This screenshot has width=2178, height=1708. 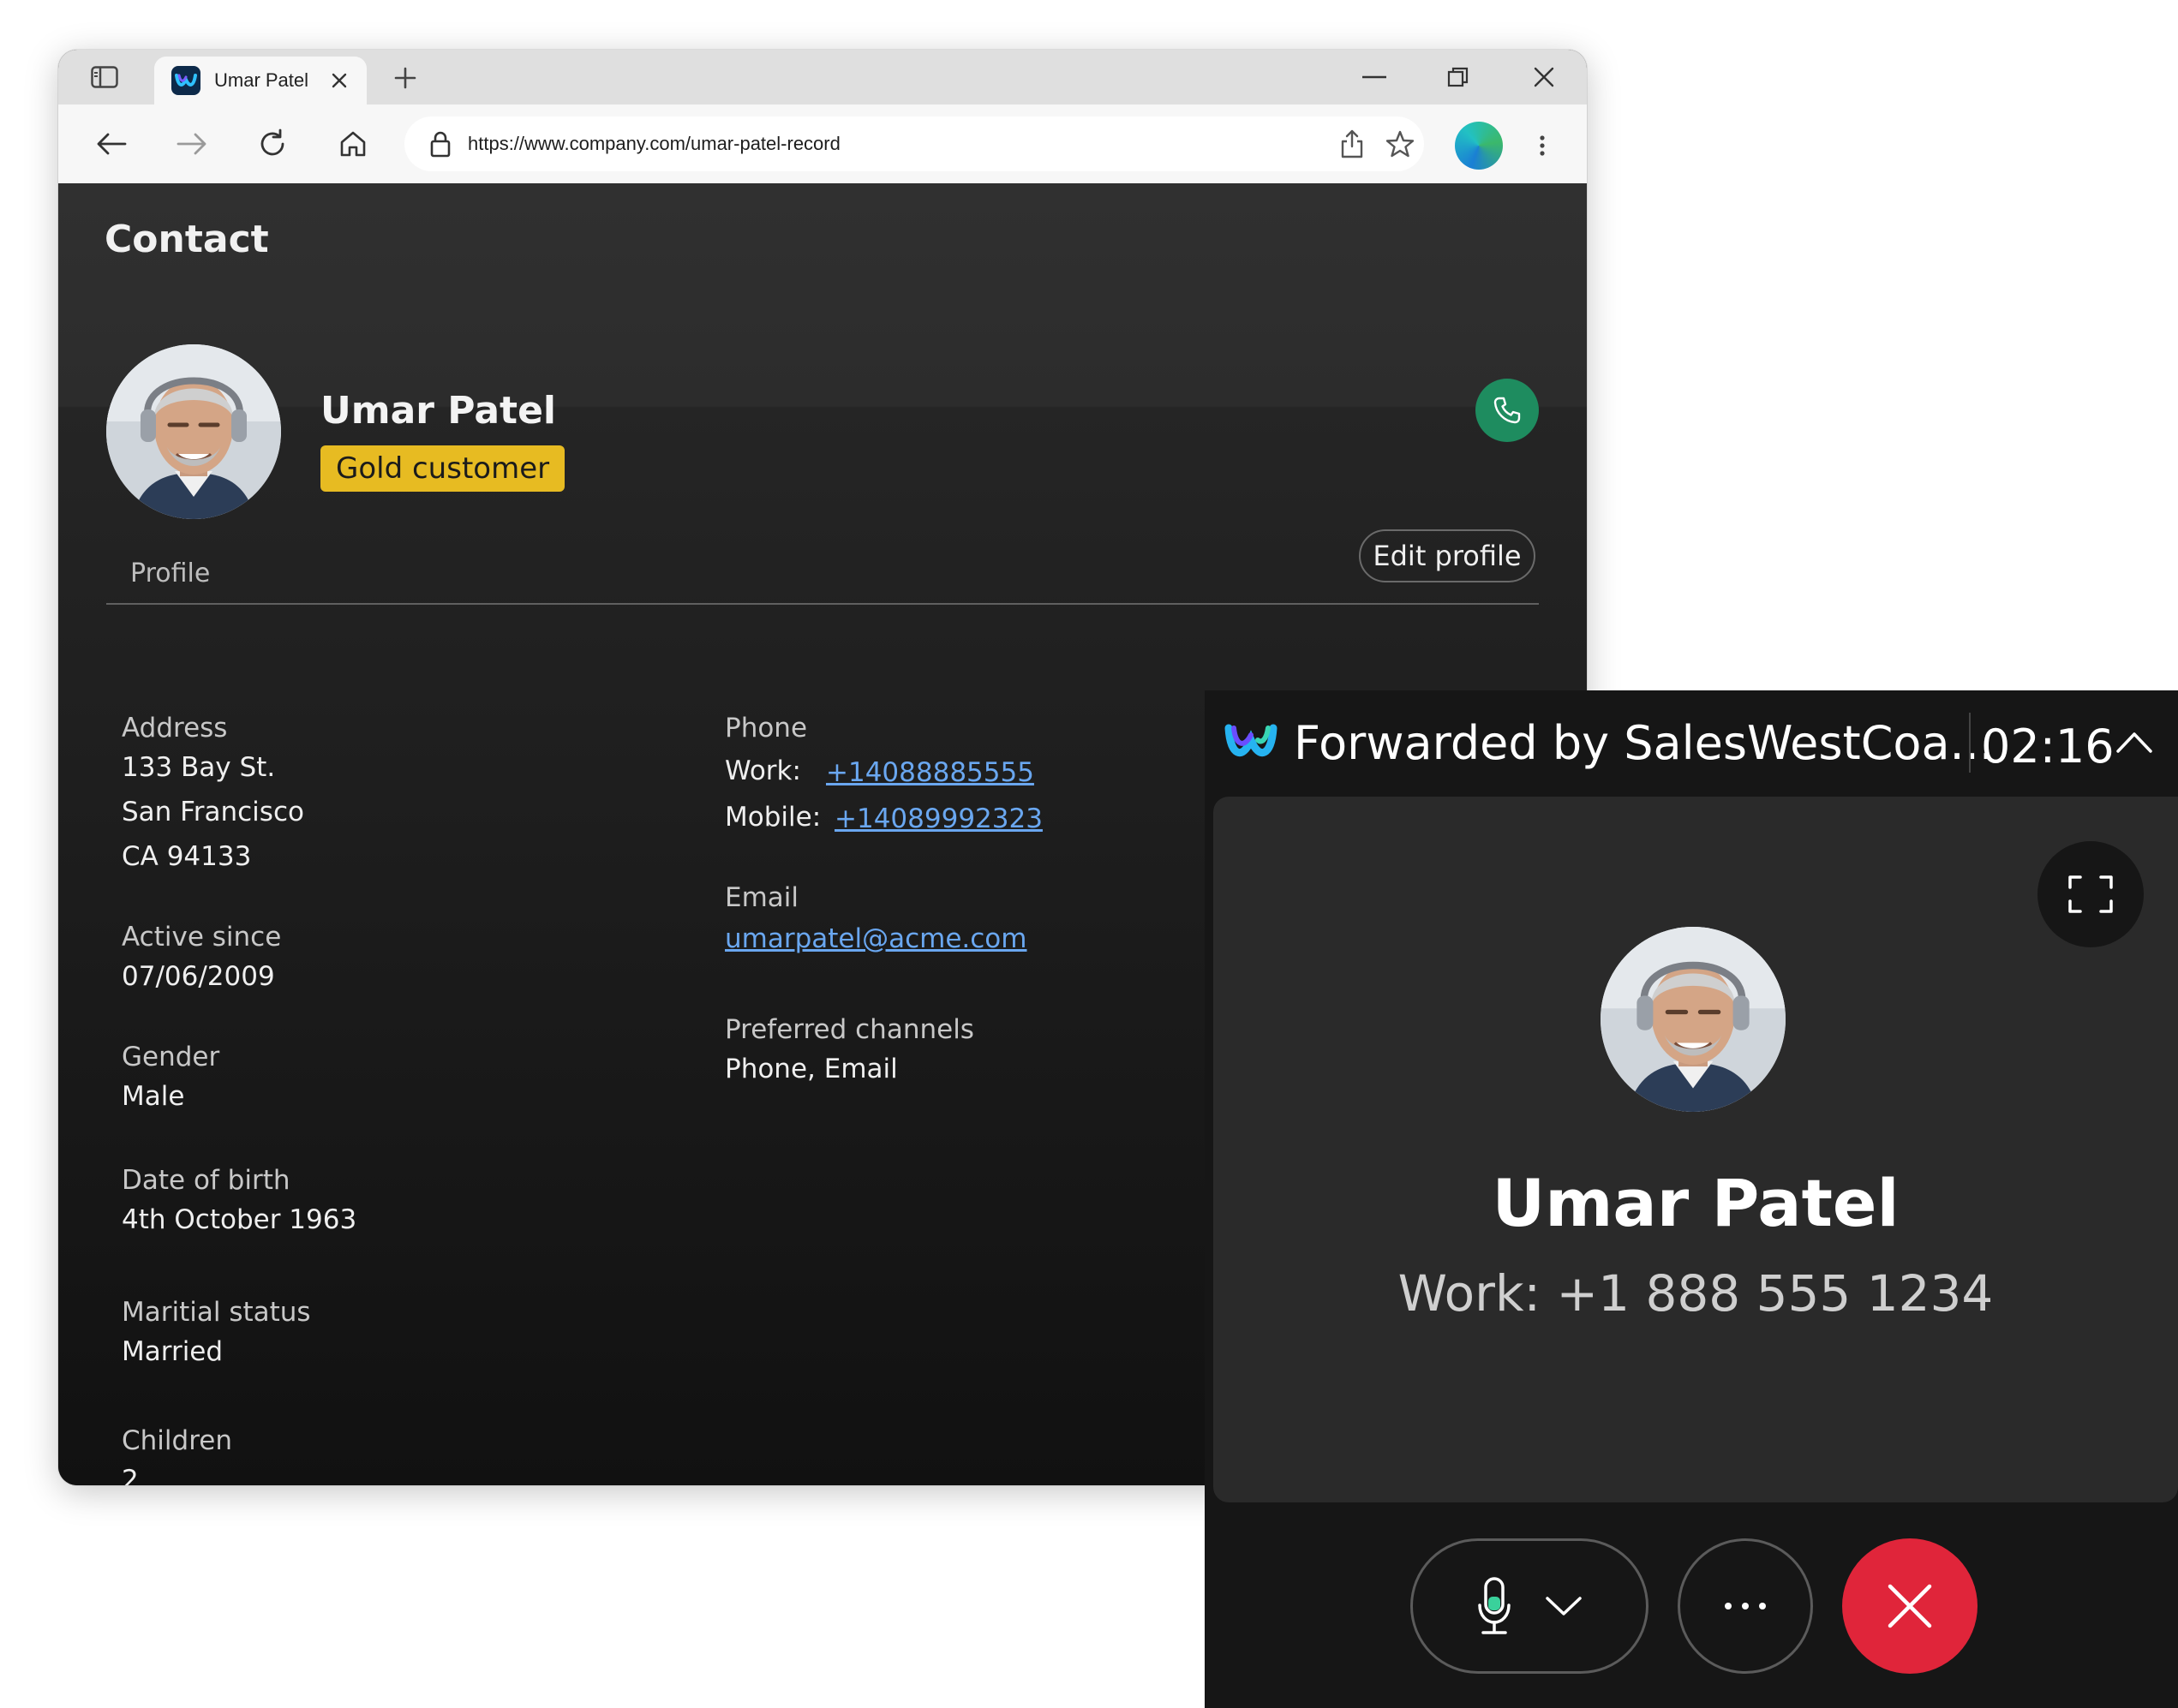 I want to click on more-call-options-button, so click(x=1745, y=1606).